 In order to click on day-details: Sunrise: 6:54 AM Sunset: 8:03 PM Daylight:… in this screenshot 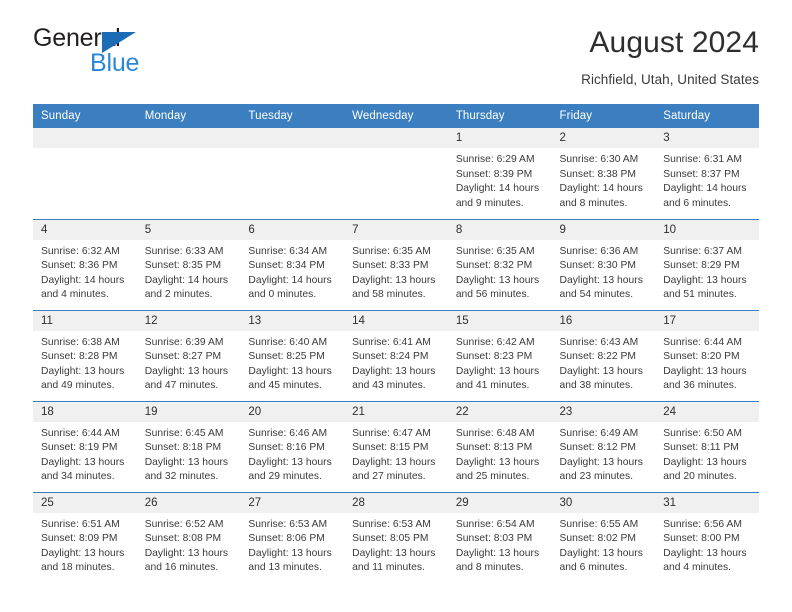, I will do `click(500, 544)`.